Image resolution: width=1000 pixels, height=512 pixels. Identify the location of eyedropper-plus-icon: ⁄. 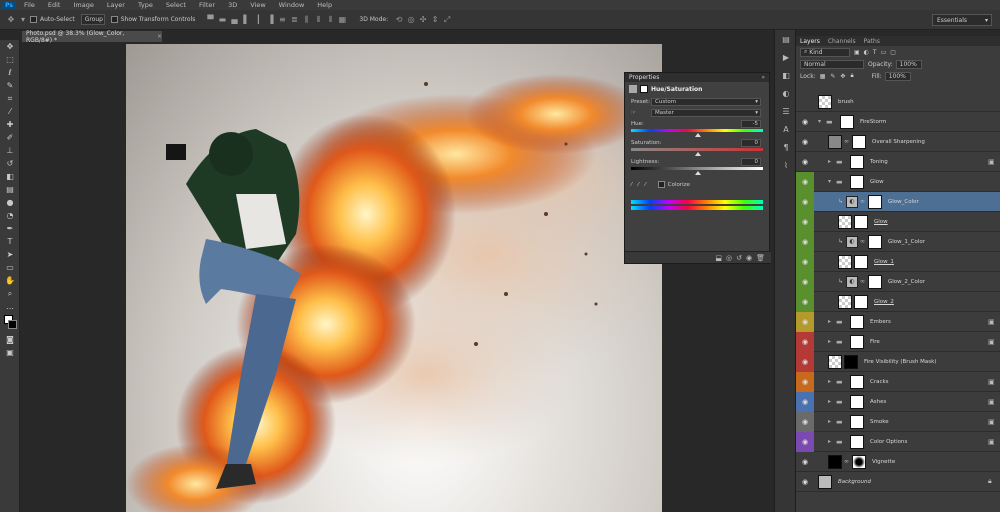
(638, 185).